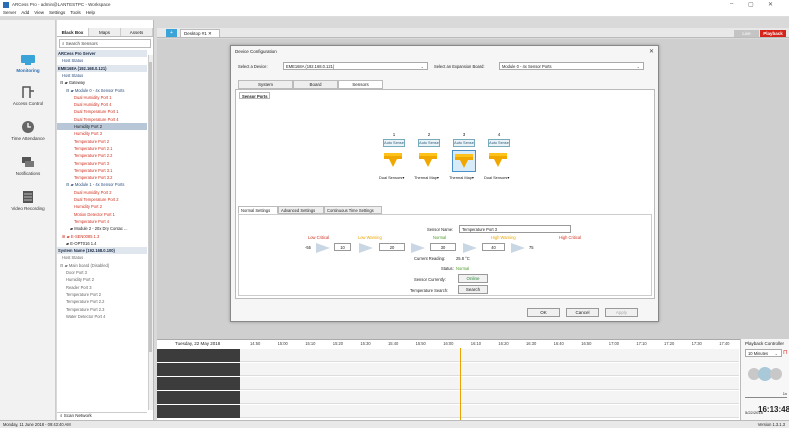 The width and height of the screenshot is (789, 428). I want to click on tree-item: Door Port 3, so click(102, 272).